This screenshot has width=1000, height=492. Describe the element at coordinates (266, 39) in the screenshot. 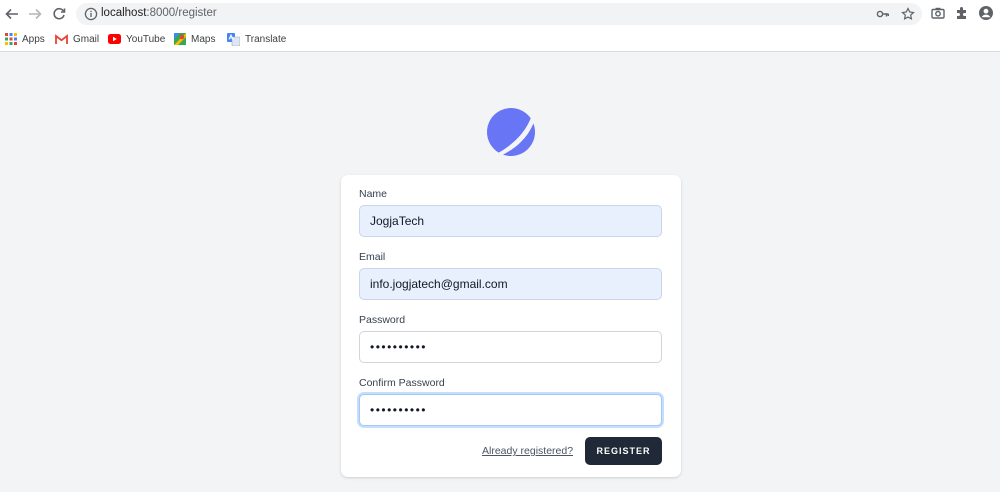

I see `bookmark-label: Translate` at that location.